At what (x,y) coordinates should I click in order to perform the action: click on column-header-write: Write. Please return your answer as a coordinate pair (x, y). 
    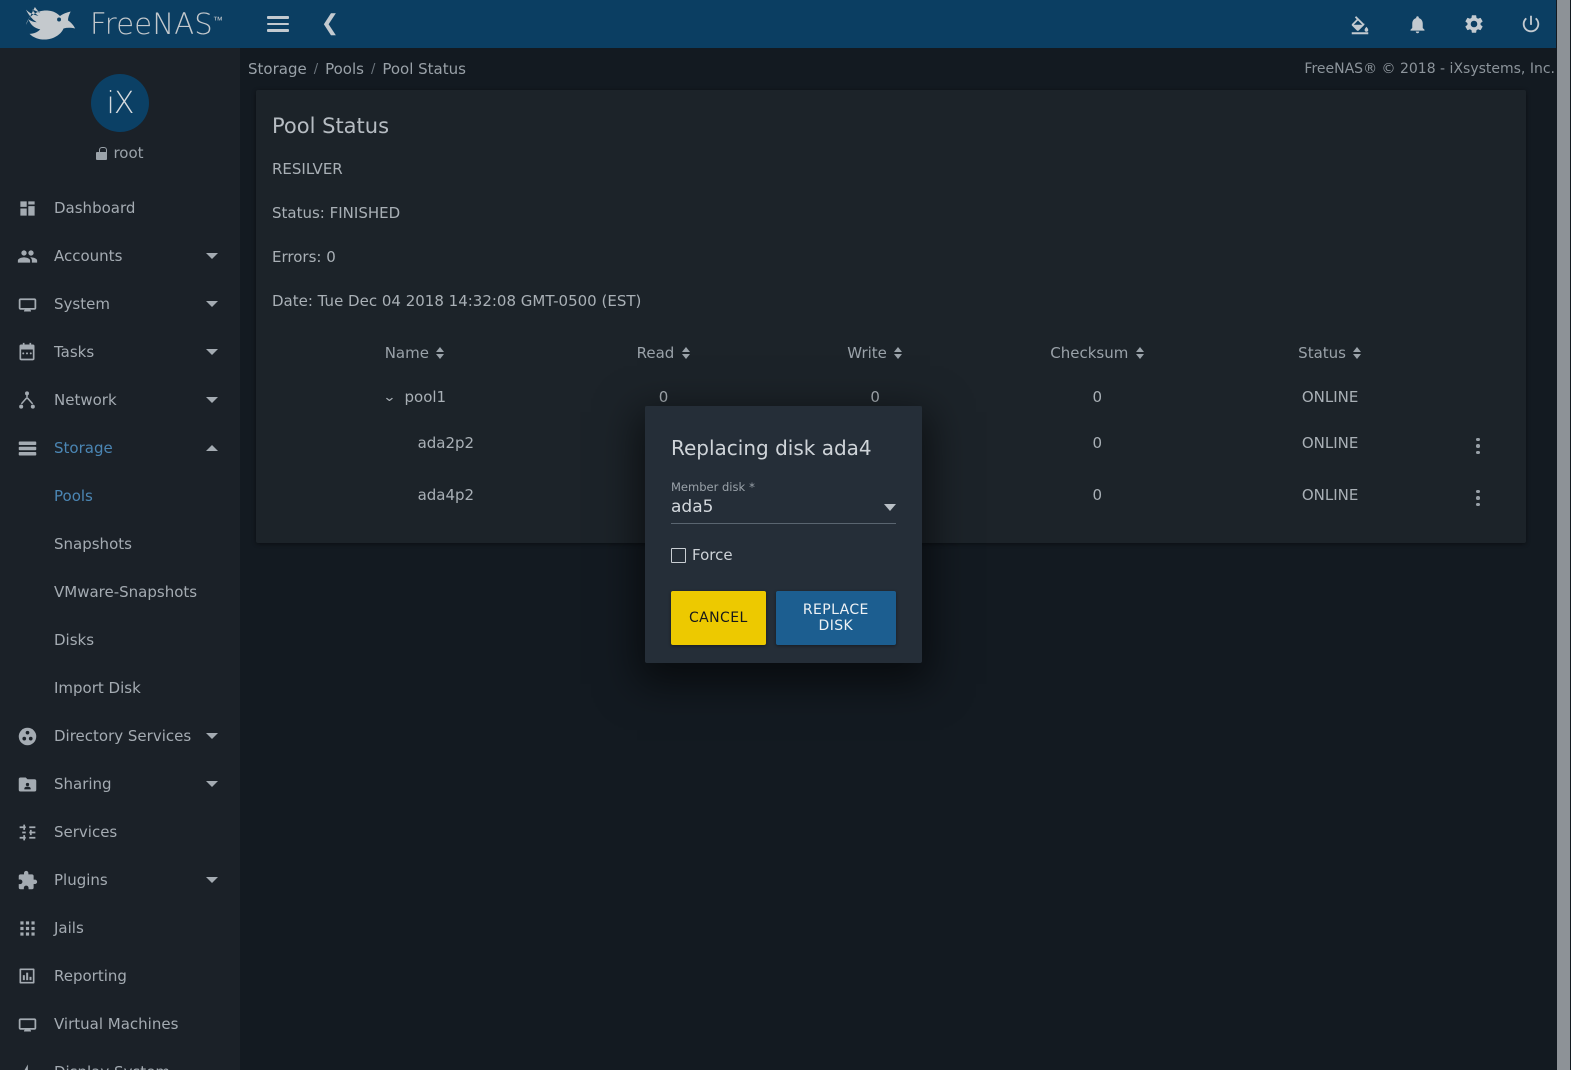
    Looking at the image, I should click on (875, 357).